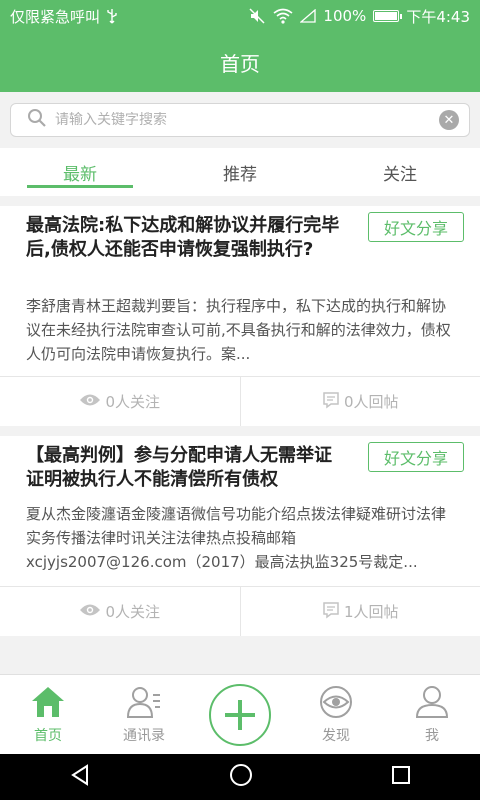 This screenshot has width=480, height=800. Describe the element at coordinates (240, 16) in the screenshot. I see `status-bar: 仅限紧急呼叫 100% 下午4:43` at that location.